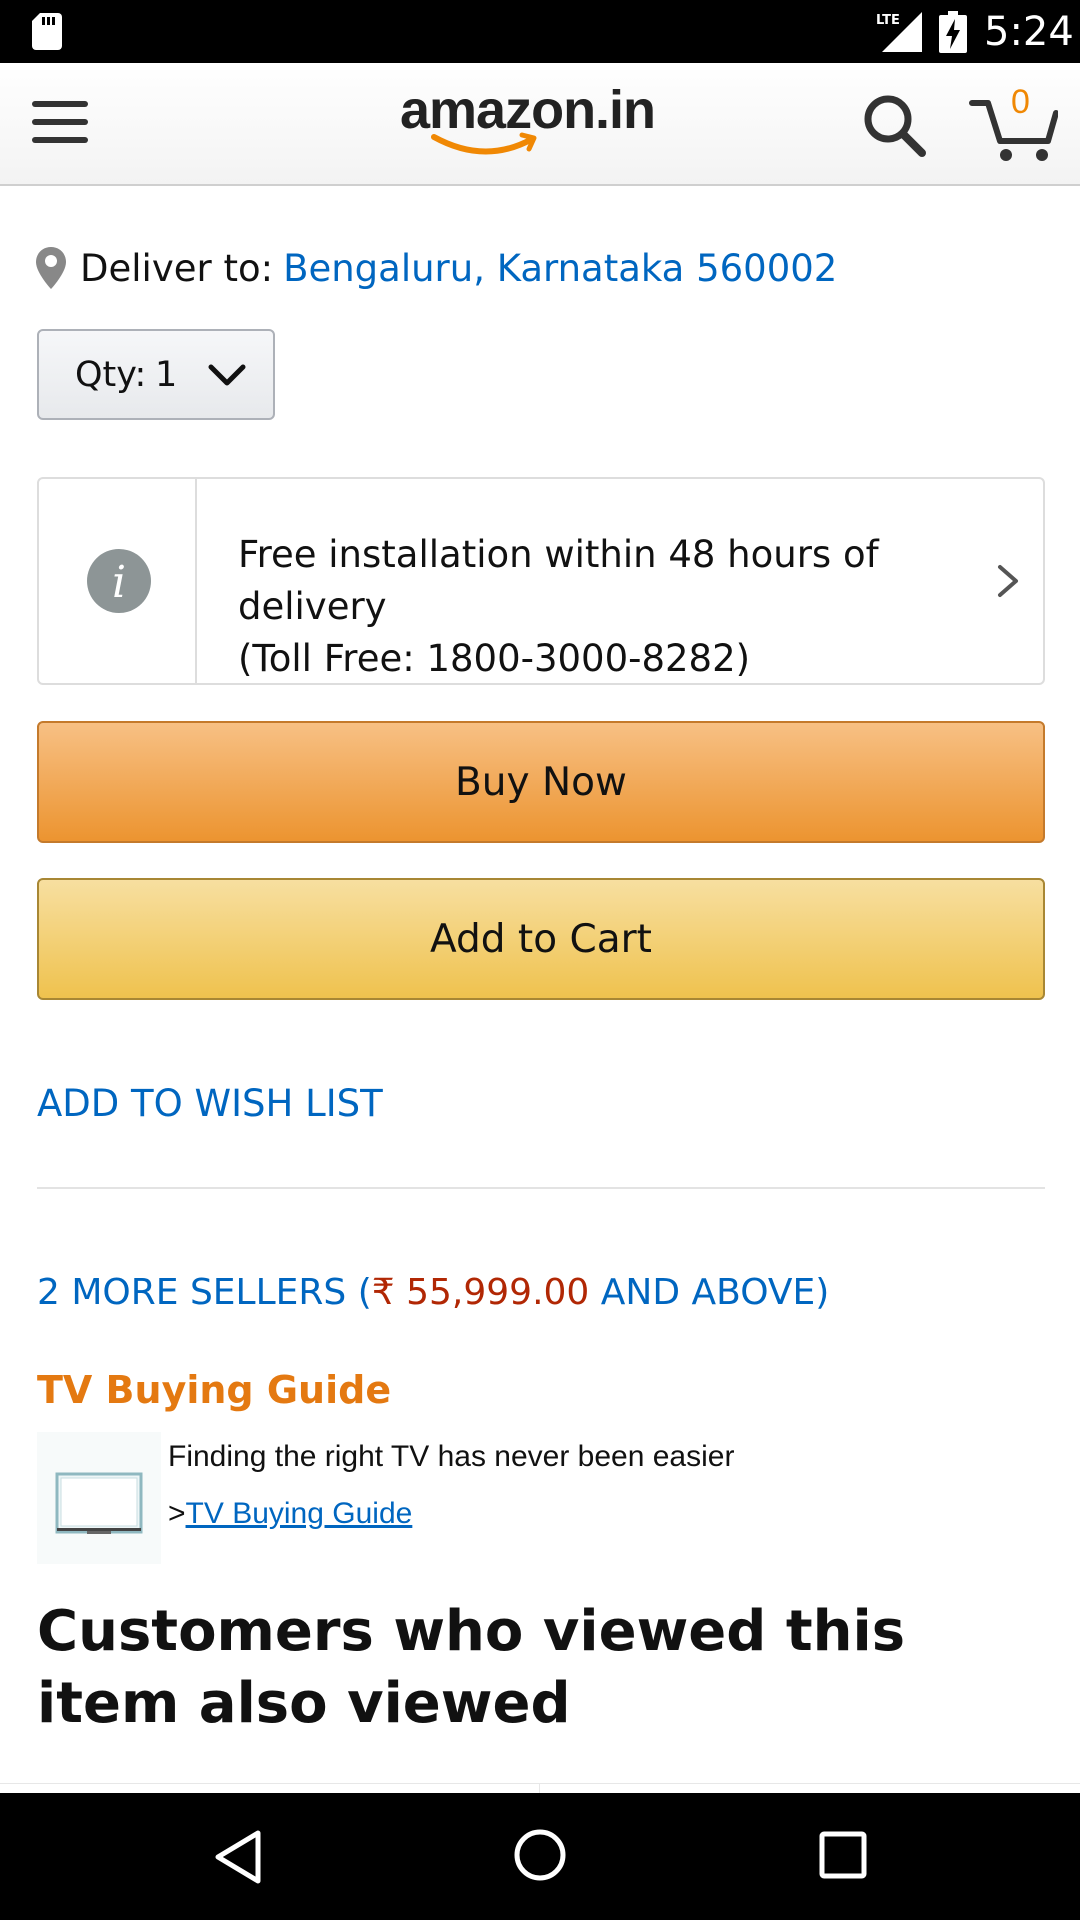  I want to click on carousel-top-border, so click(540, 1783).